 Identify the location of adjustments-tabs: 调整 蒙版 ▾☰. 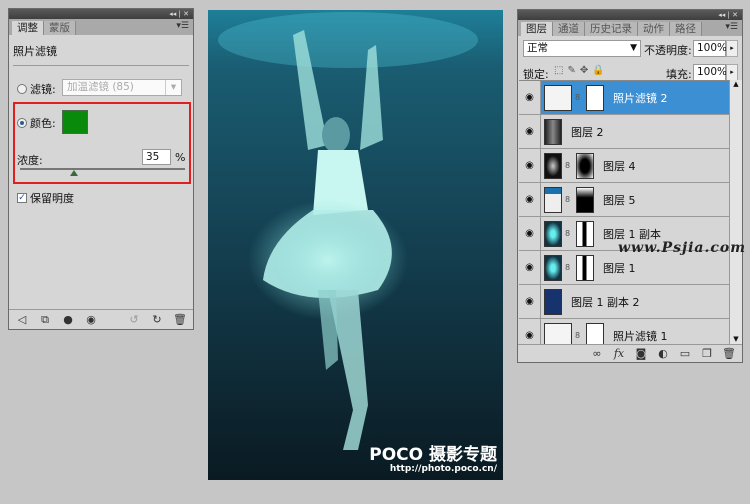
(101, 27).